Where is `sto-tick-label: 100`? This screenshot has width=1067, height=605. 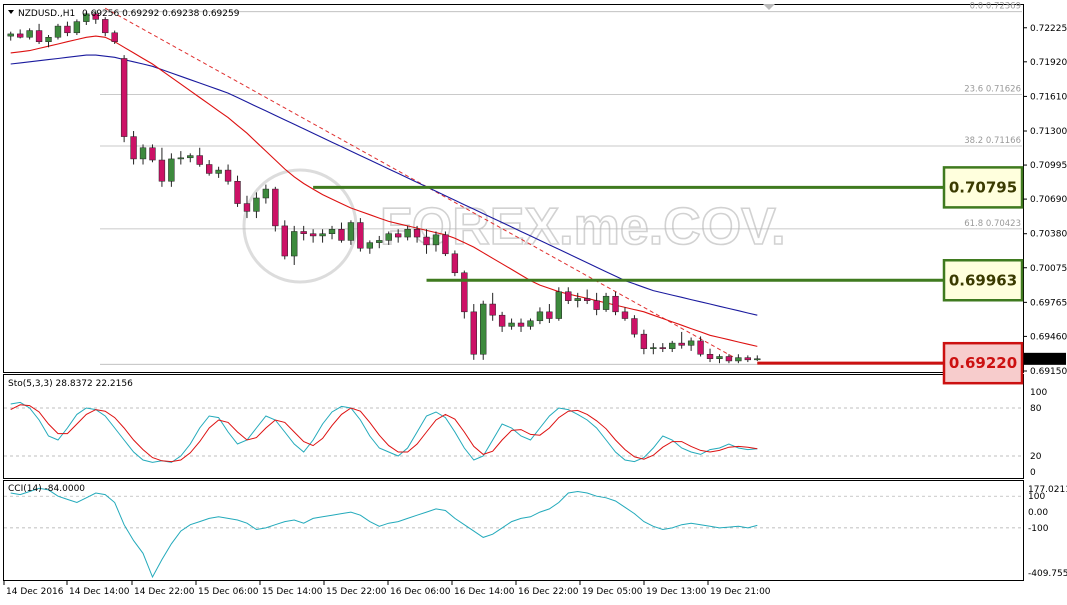 sto-tick-label: 100 is located at coordinates (1038, 393).